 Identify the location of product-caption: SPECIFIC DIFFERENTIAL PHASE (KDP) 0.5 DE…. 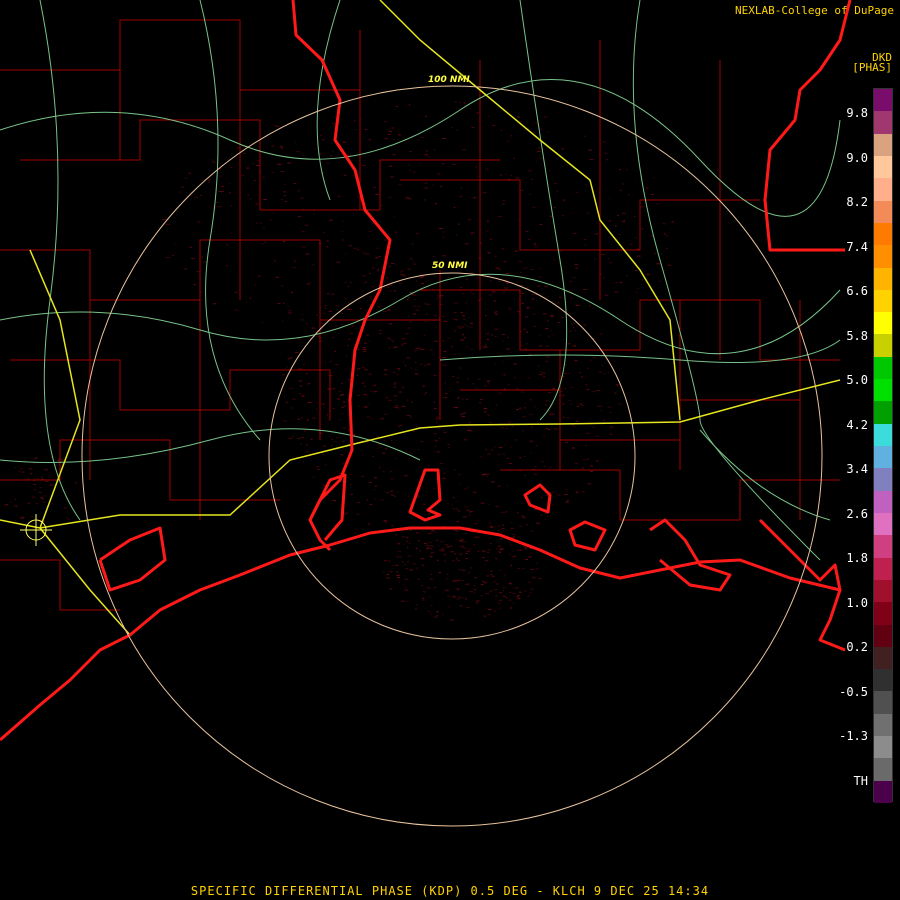
(450, 891).